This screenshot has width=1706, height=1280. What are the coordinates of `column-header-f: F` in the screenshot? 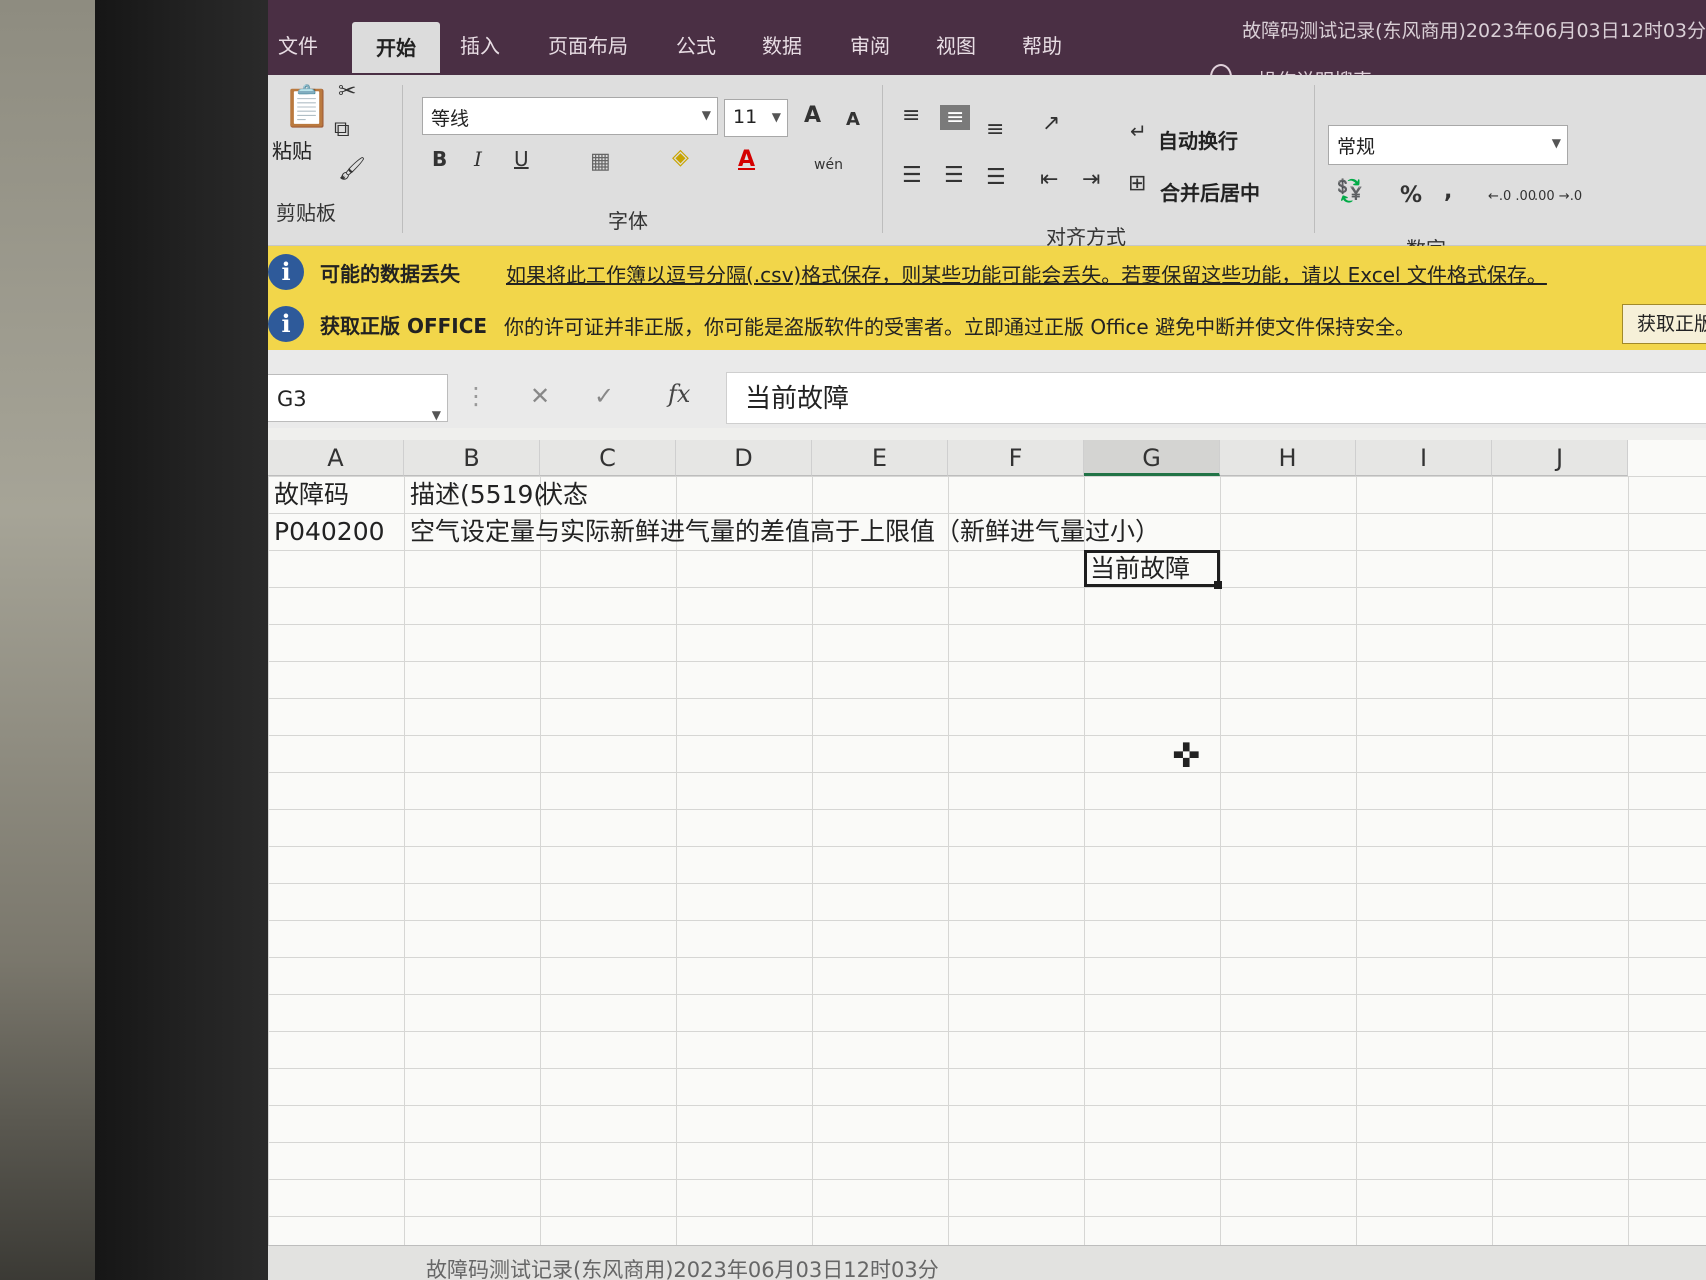 It's located at (1016, 458).